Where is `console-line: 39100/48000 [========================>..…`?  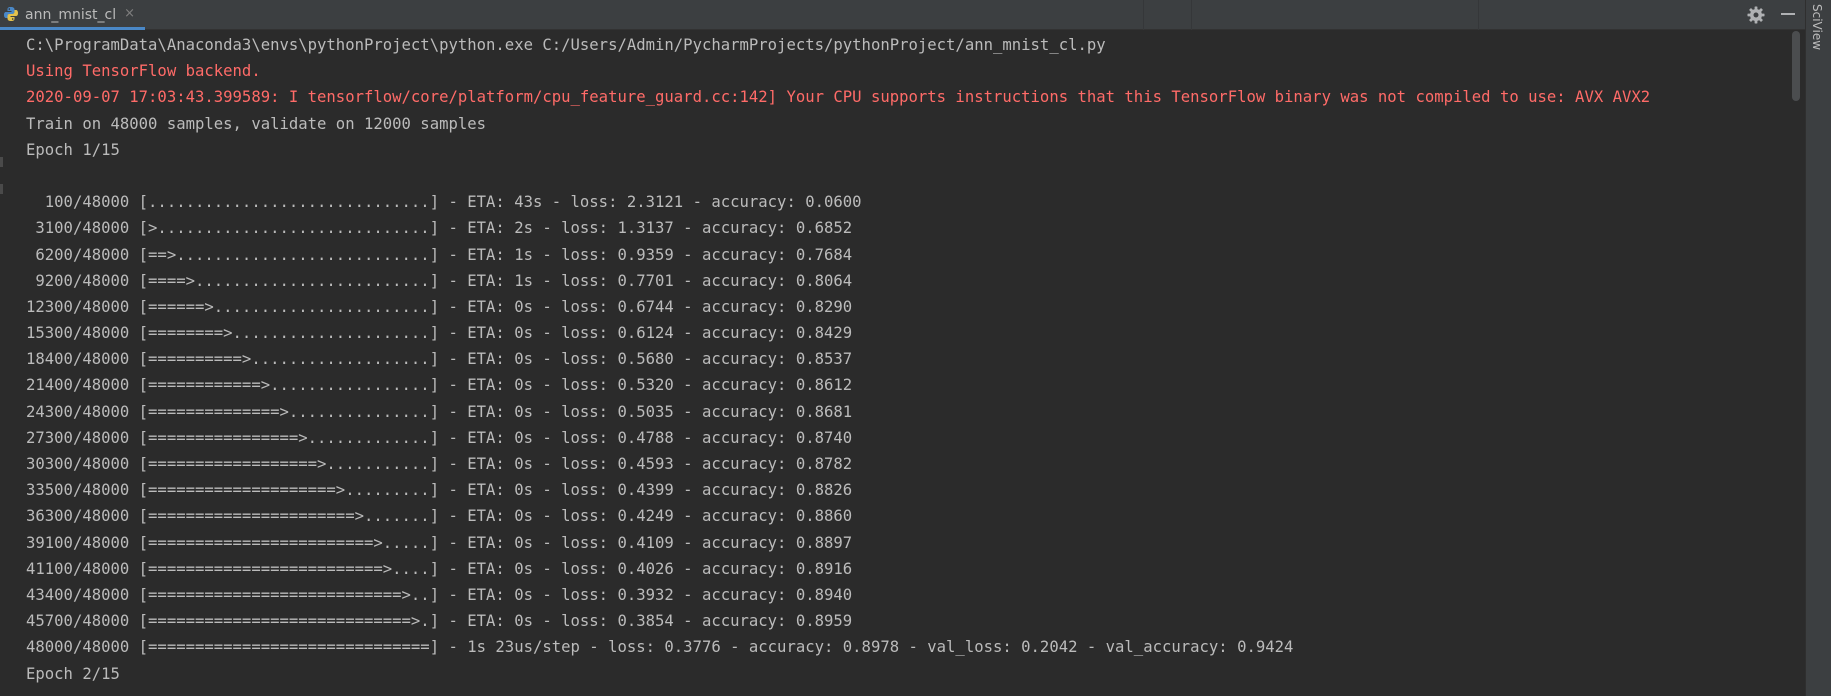
console-line: 39100/48000 [========================>..… is located at coordinates (439, 542).